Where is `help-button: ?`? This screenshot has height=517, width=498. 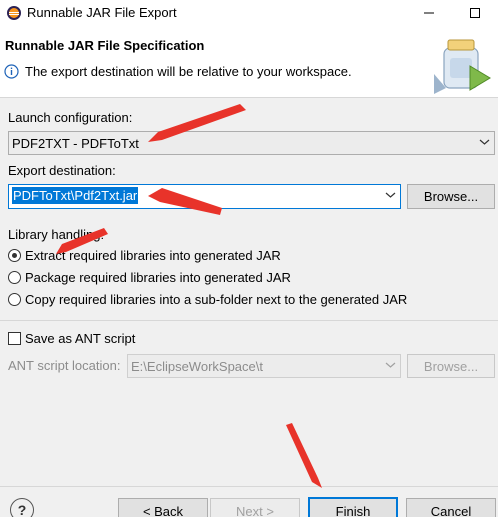
help-button: ? is located at coordinates (22, 507).